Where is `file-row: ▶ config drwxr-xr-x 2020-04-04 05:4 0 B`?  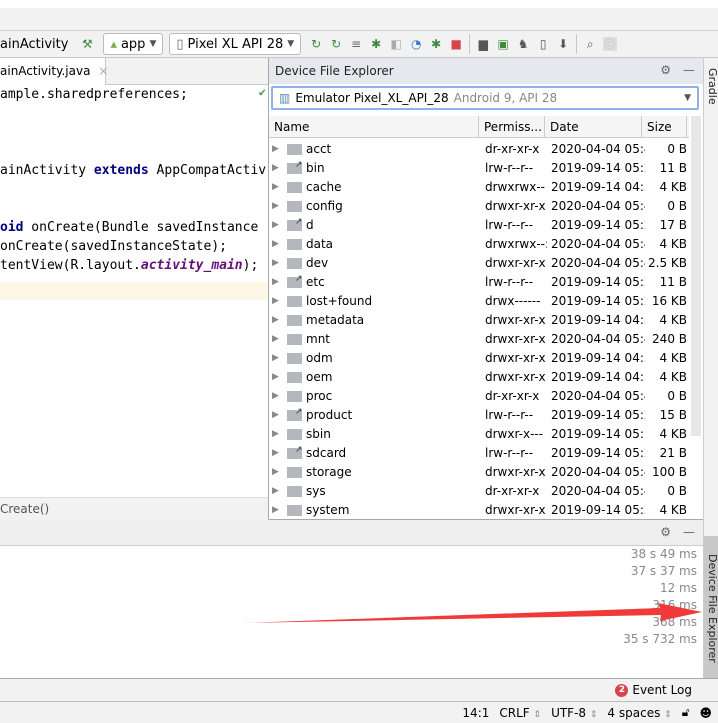
file-row: ▶ config drwxr-xr-x 2020-04-04 05:4 0 B is located at coordinates (479, 206).